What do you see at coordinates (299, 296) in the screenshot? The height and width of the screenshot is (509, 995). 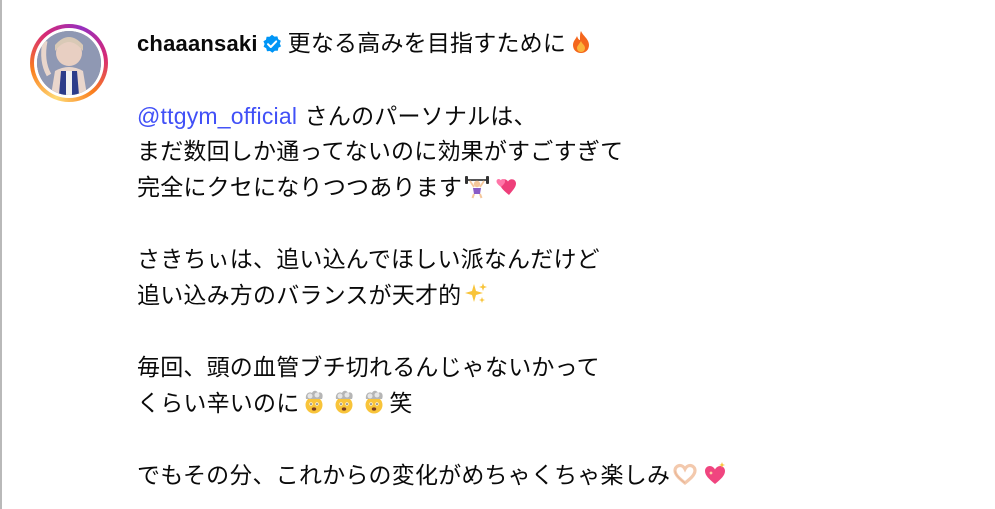 I see `caption-text: 追い込み方のバランスが天才的` at bounding box center [299, 296].